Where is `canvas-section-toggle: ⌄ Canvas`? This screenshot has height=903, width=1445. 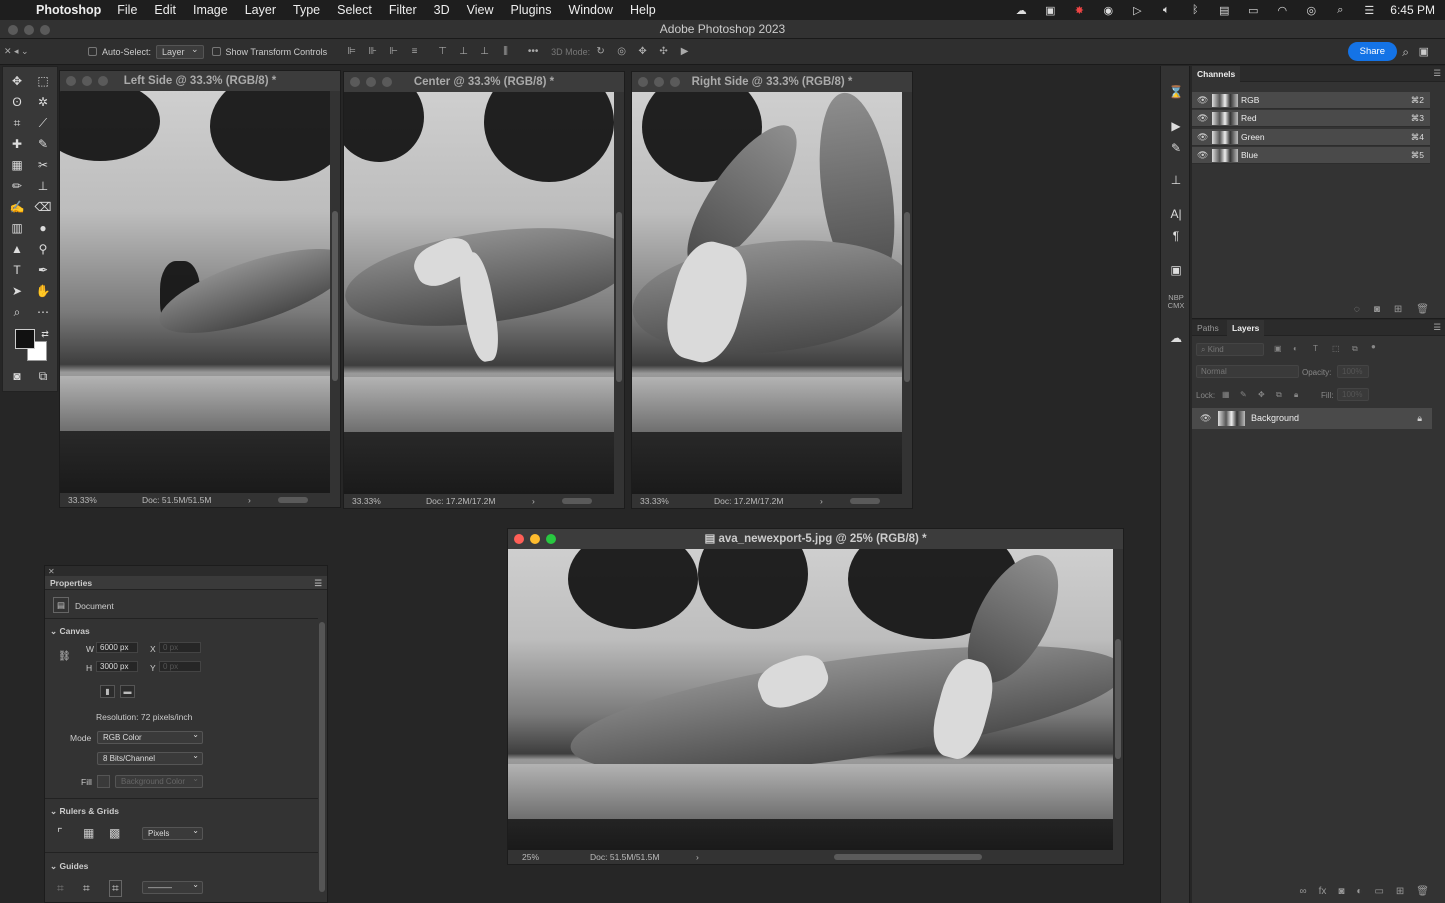
canvas-section-toggle: ⌄ Canvas is located at coordinates (70, 631).